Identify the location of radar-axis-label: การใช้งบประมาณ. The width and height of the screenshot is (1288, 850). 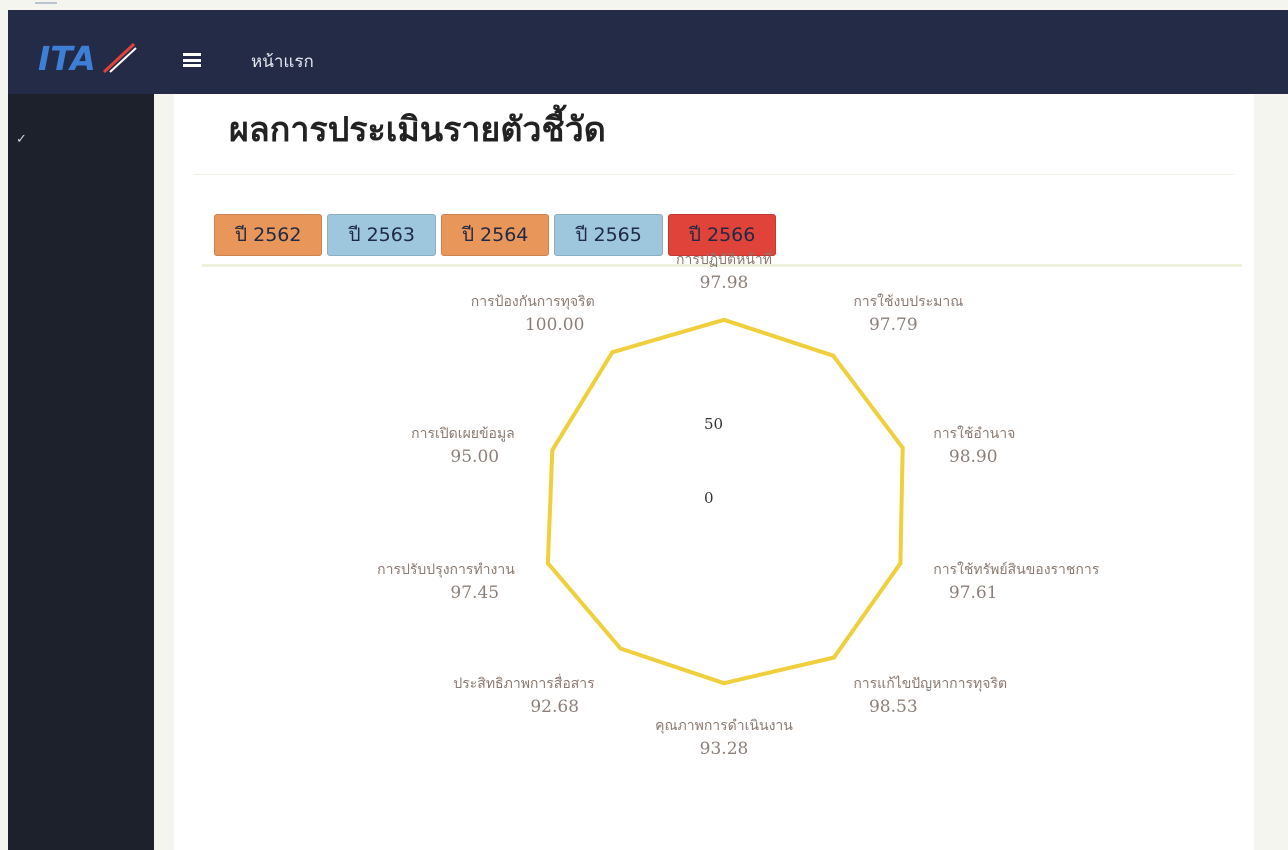
(908, 301).